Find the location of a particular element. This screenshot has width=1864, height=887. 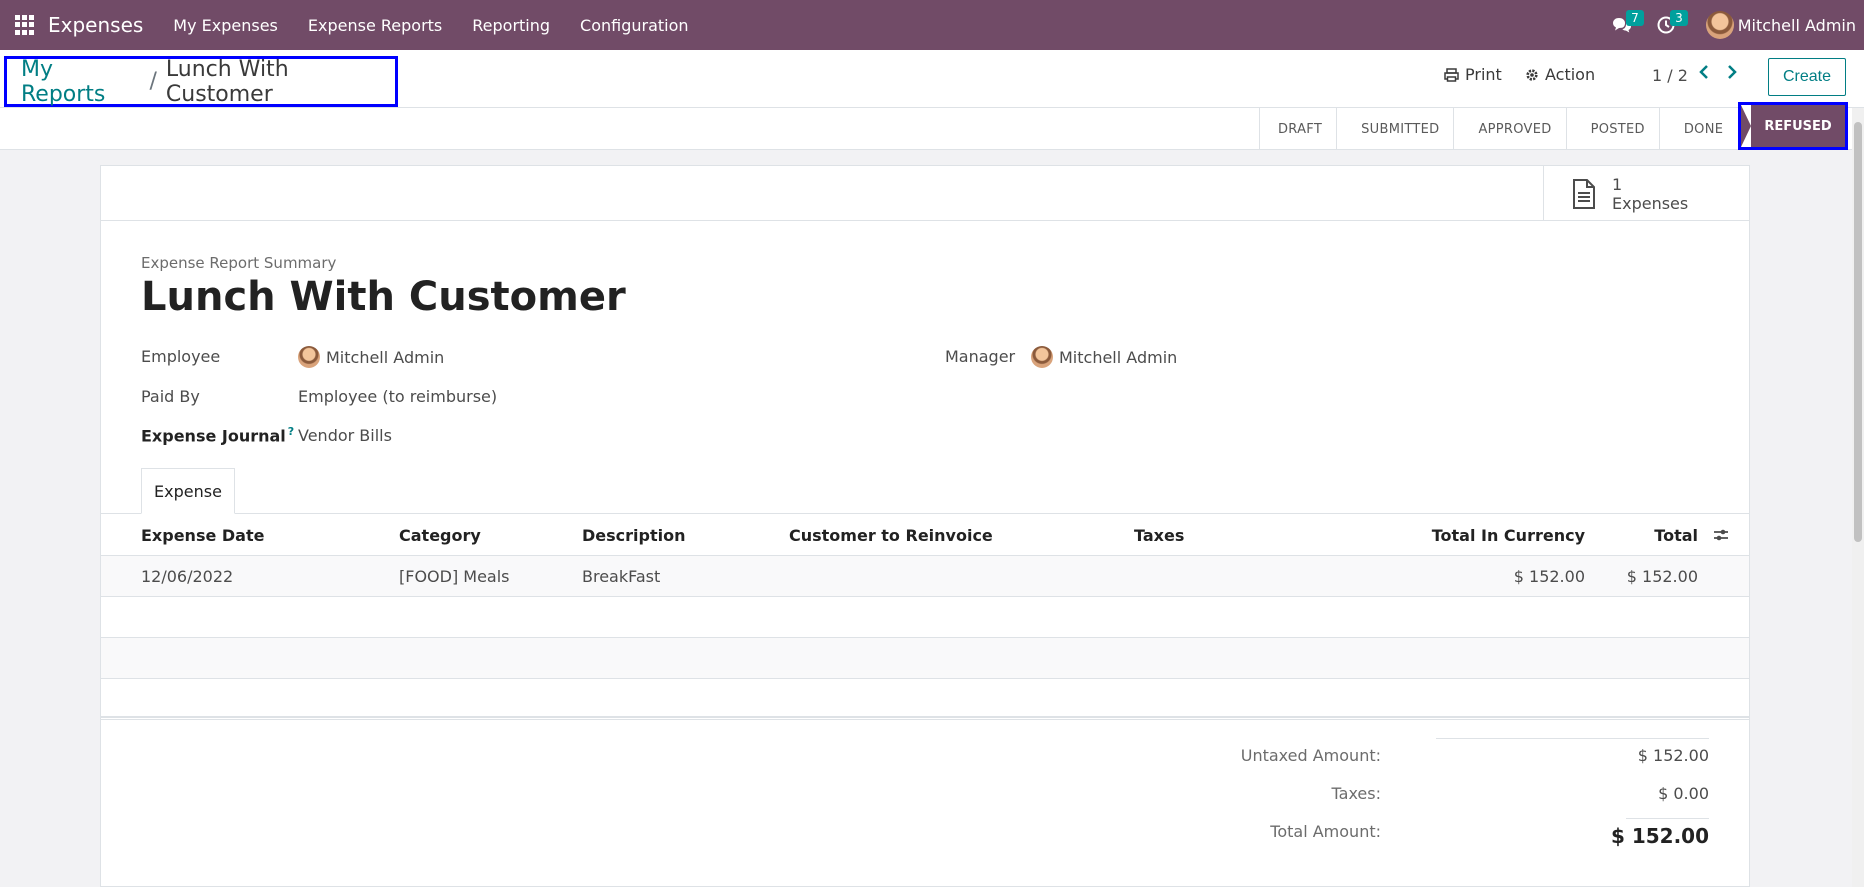

chevron-left-icon is located at coordinates (1703, 72).